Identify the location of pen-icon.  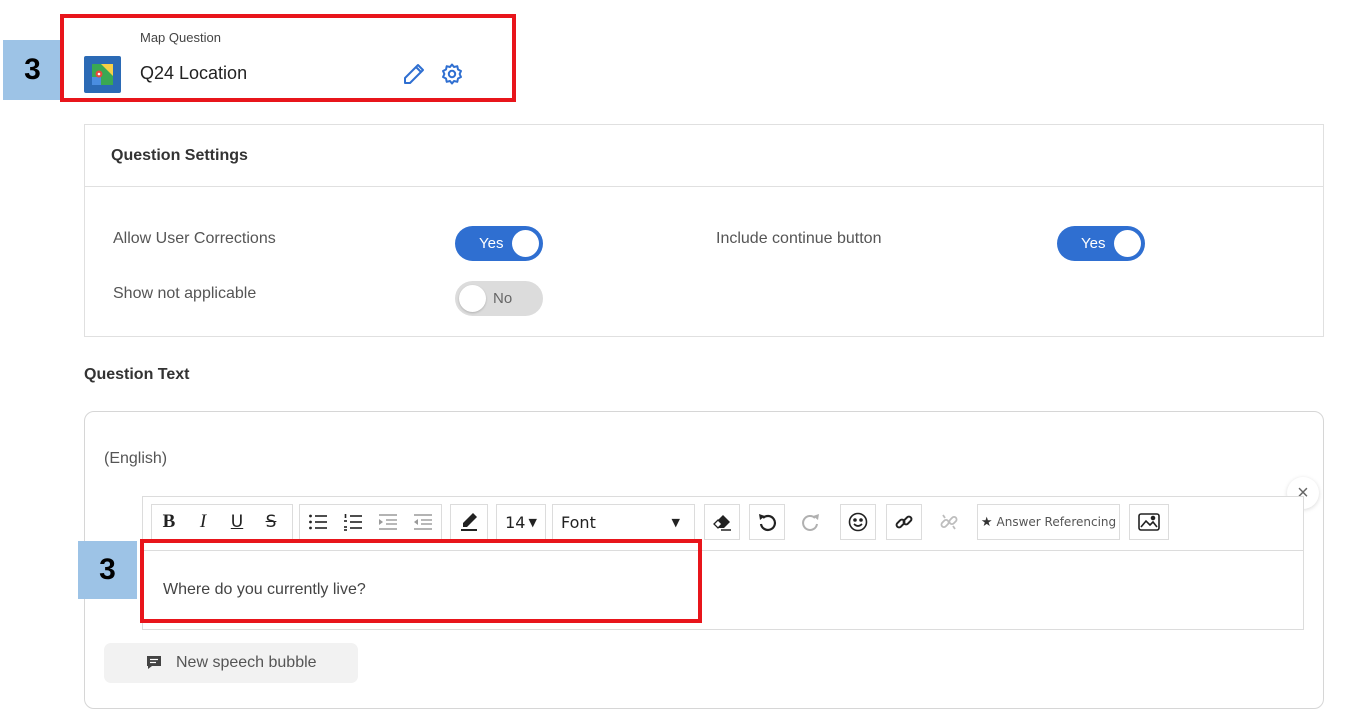
(469, 522).